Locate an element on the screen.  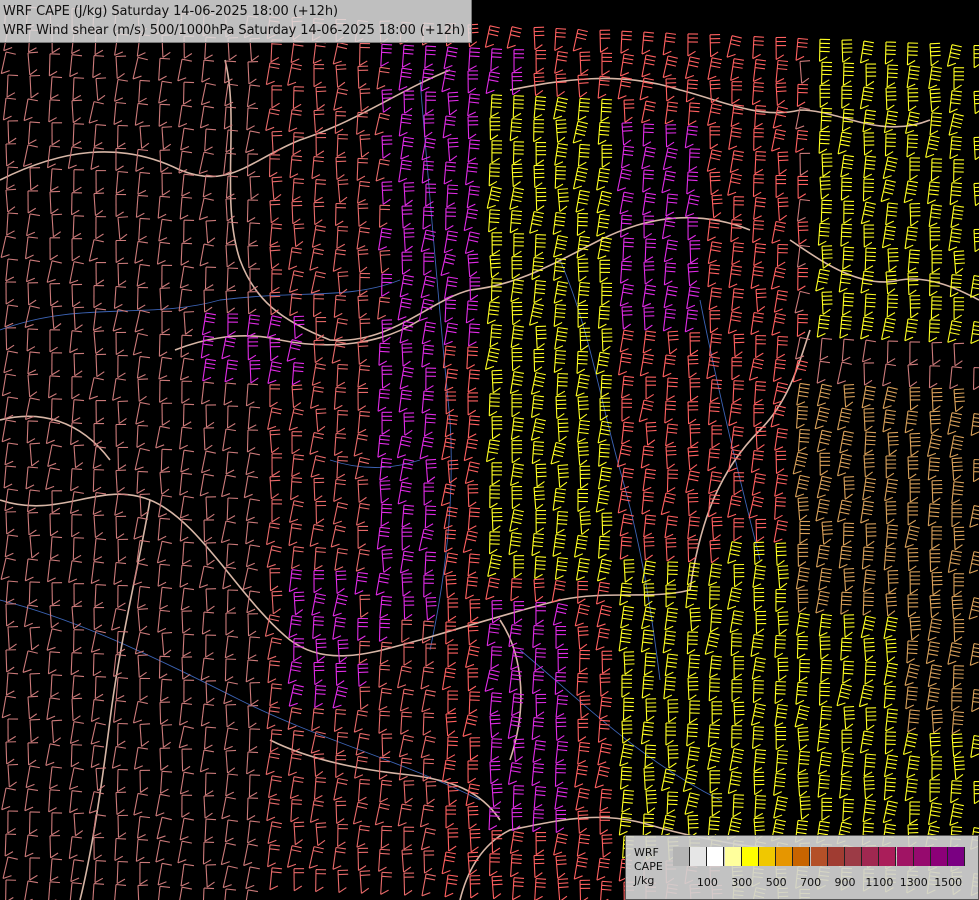
legend-model-label: WRF is located at coordinates (646, 852).